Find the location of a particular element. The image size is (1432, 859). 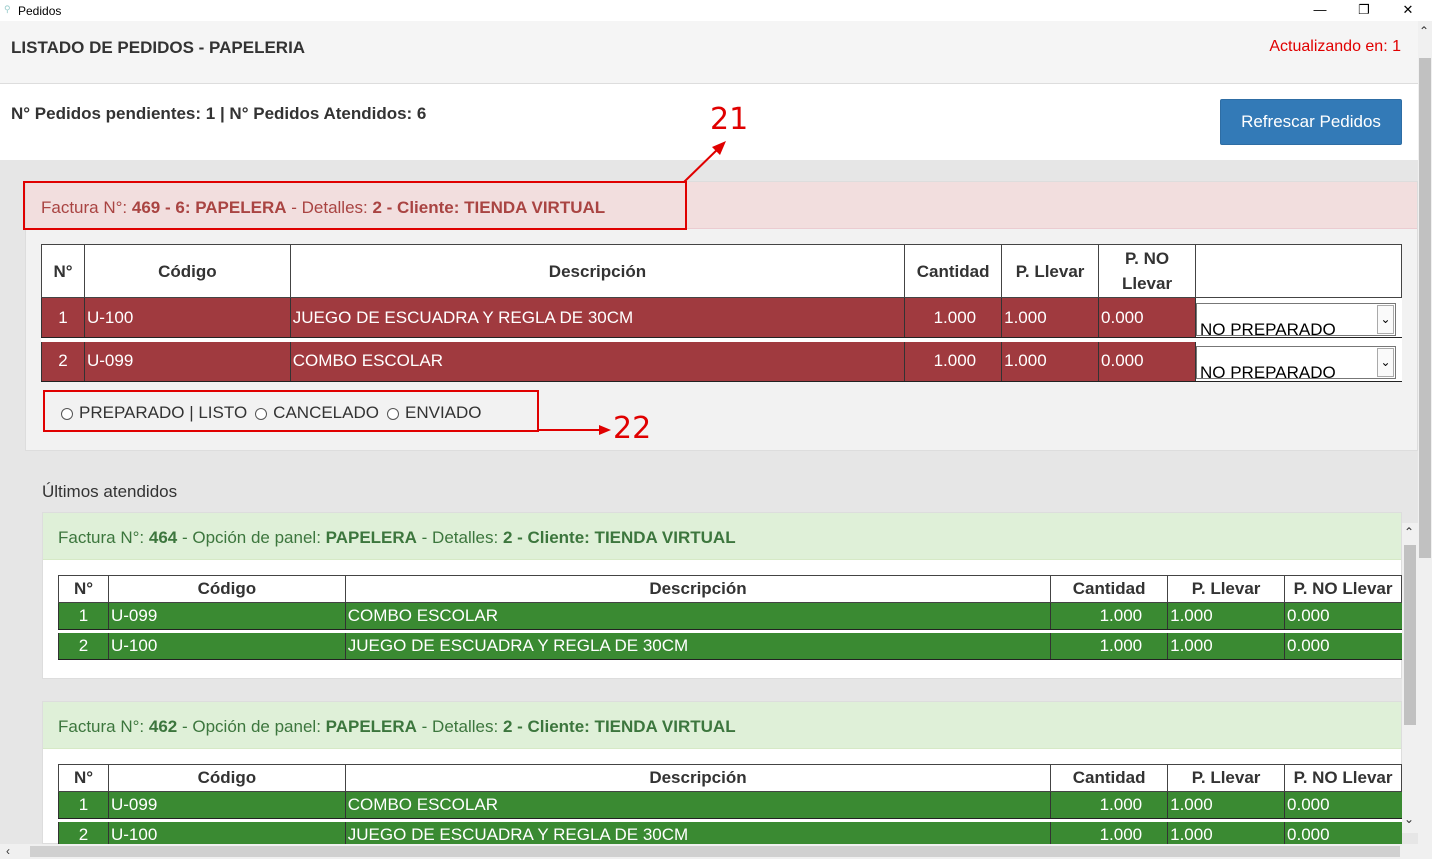

close-button: ✕ is located at coordinates (1408, 10).